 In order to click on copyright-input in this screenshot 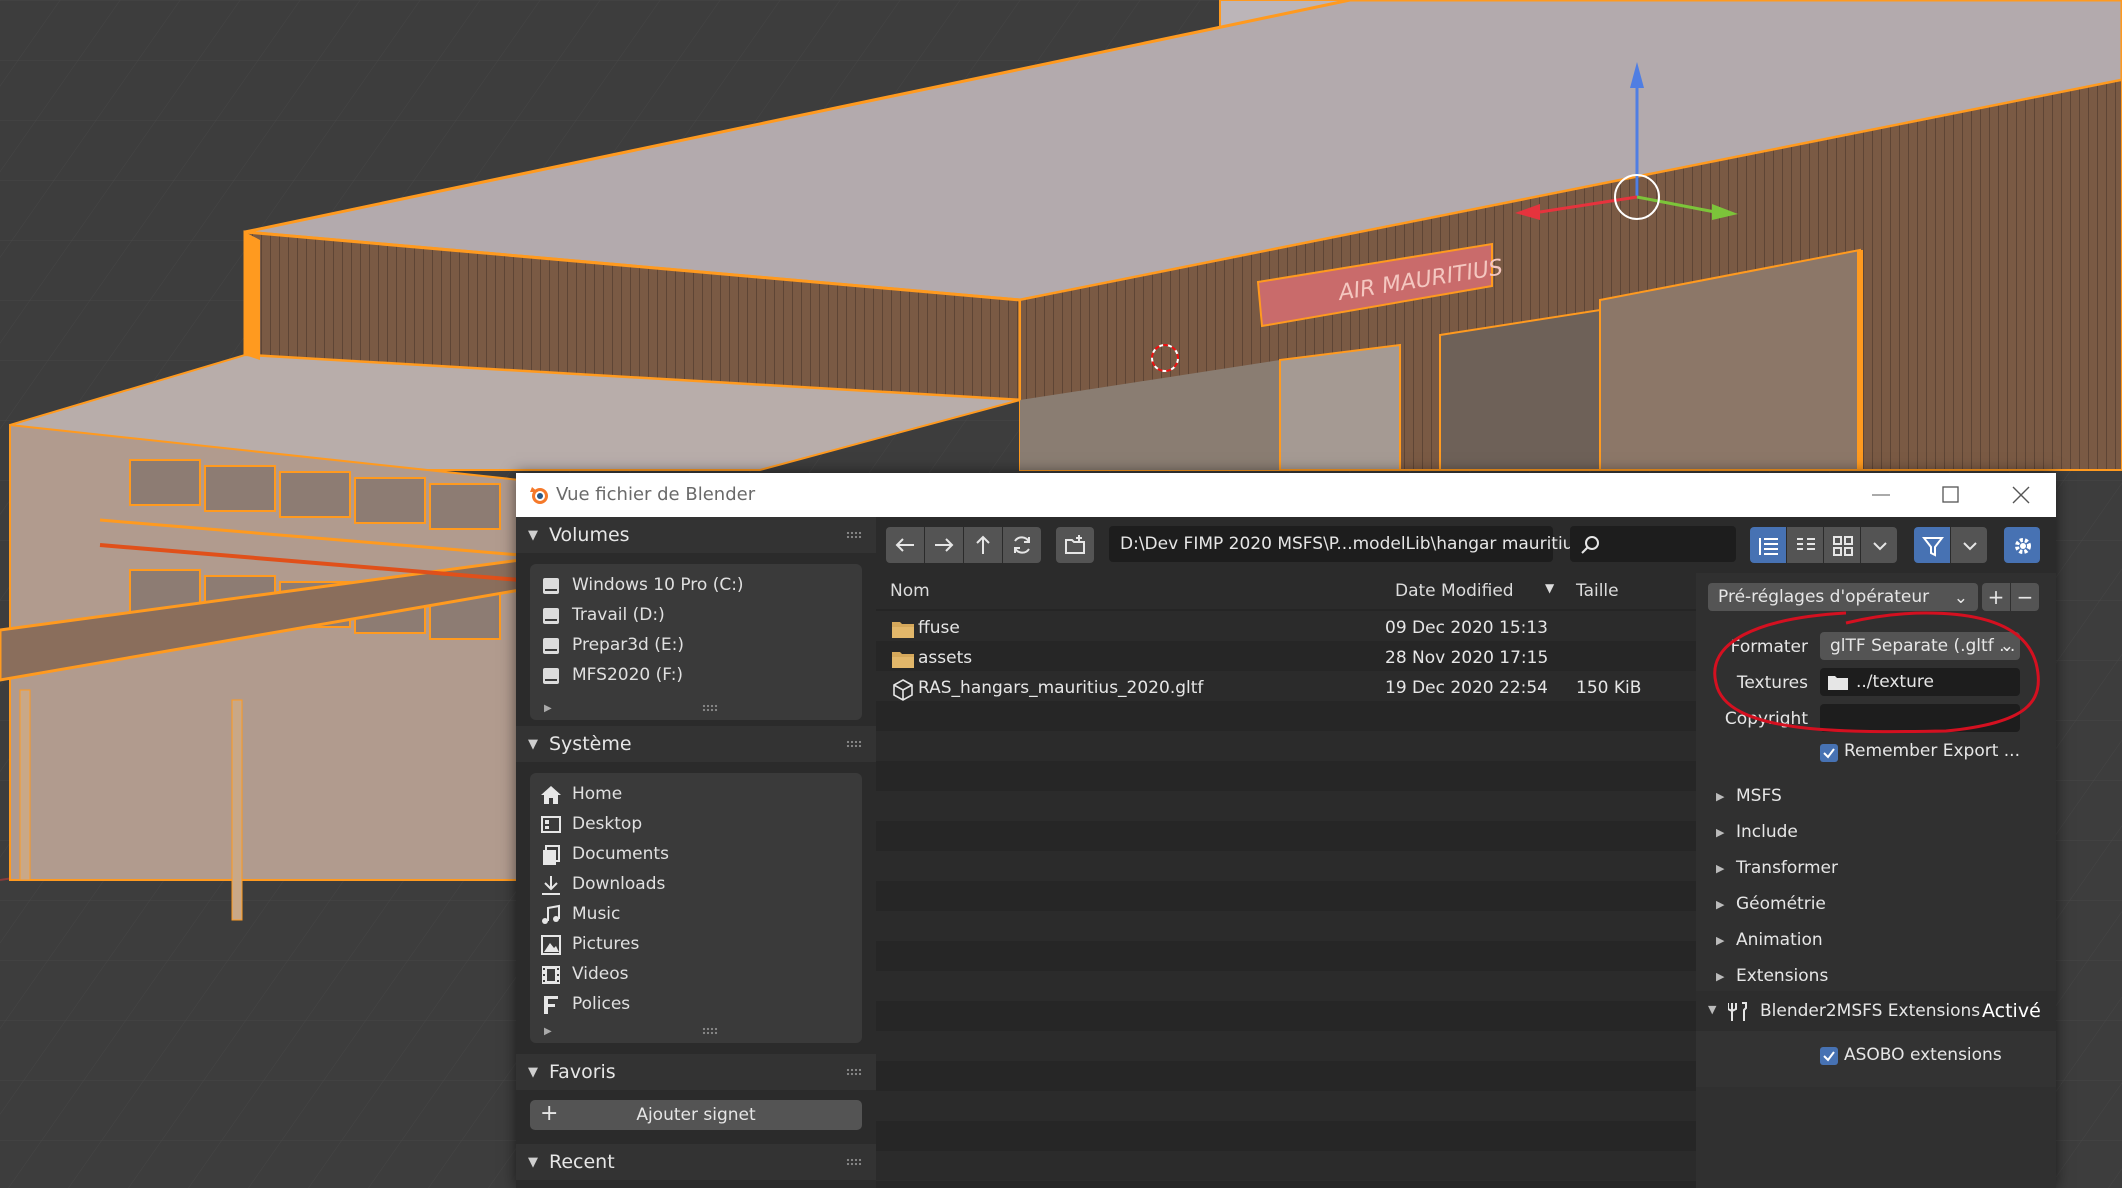, I will do `click(1920, 718)`.